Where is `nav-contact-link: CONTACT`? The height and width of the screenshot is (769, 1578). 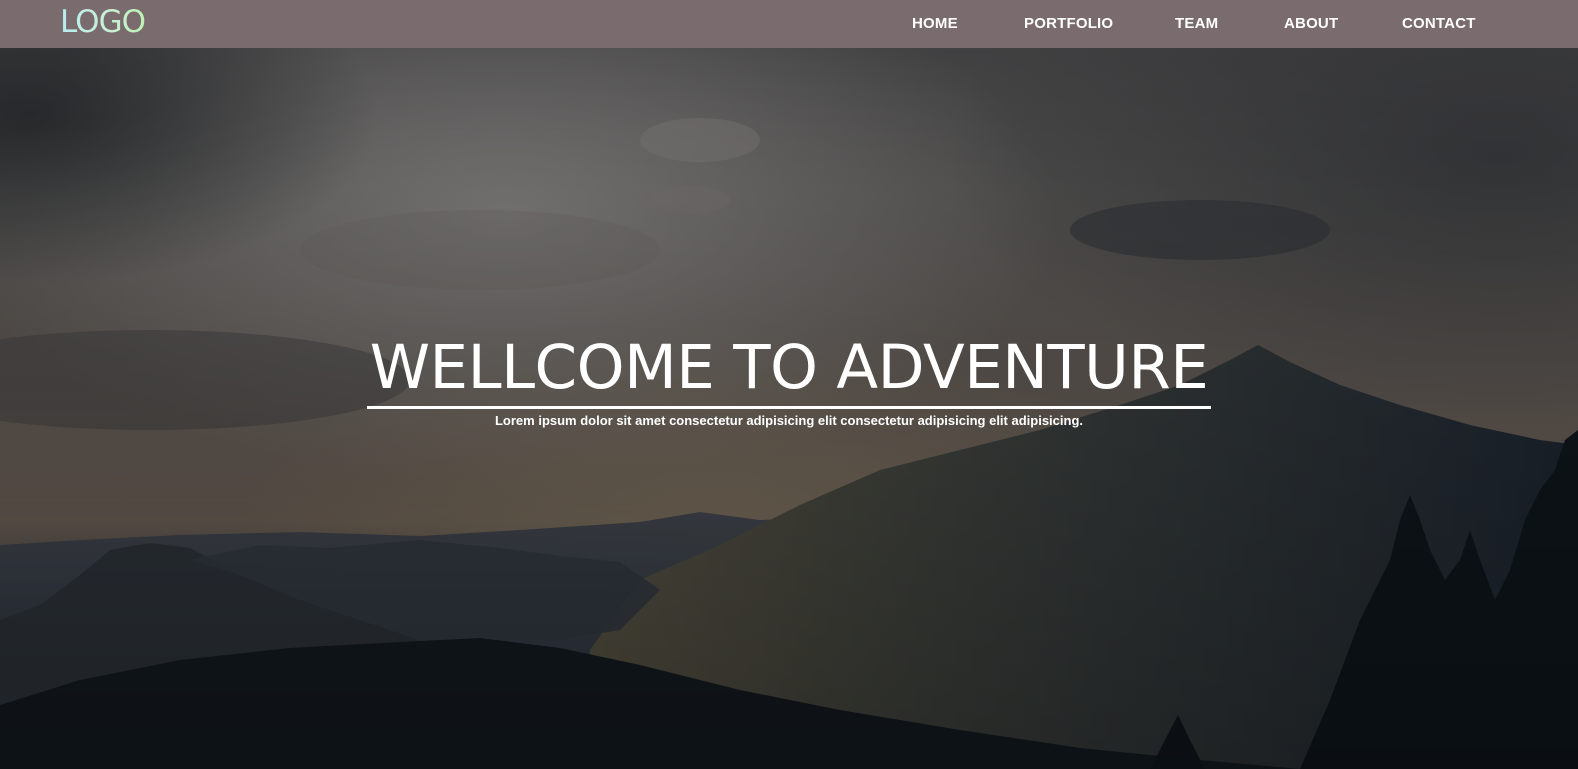 nav-contact-link: CONTACT is located at coordinates (1439, 23).